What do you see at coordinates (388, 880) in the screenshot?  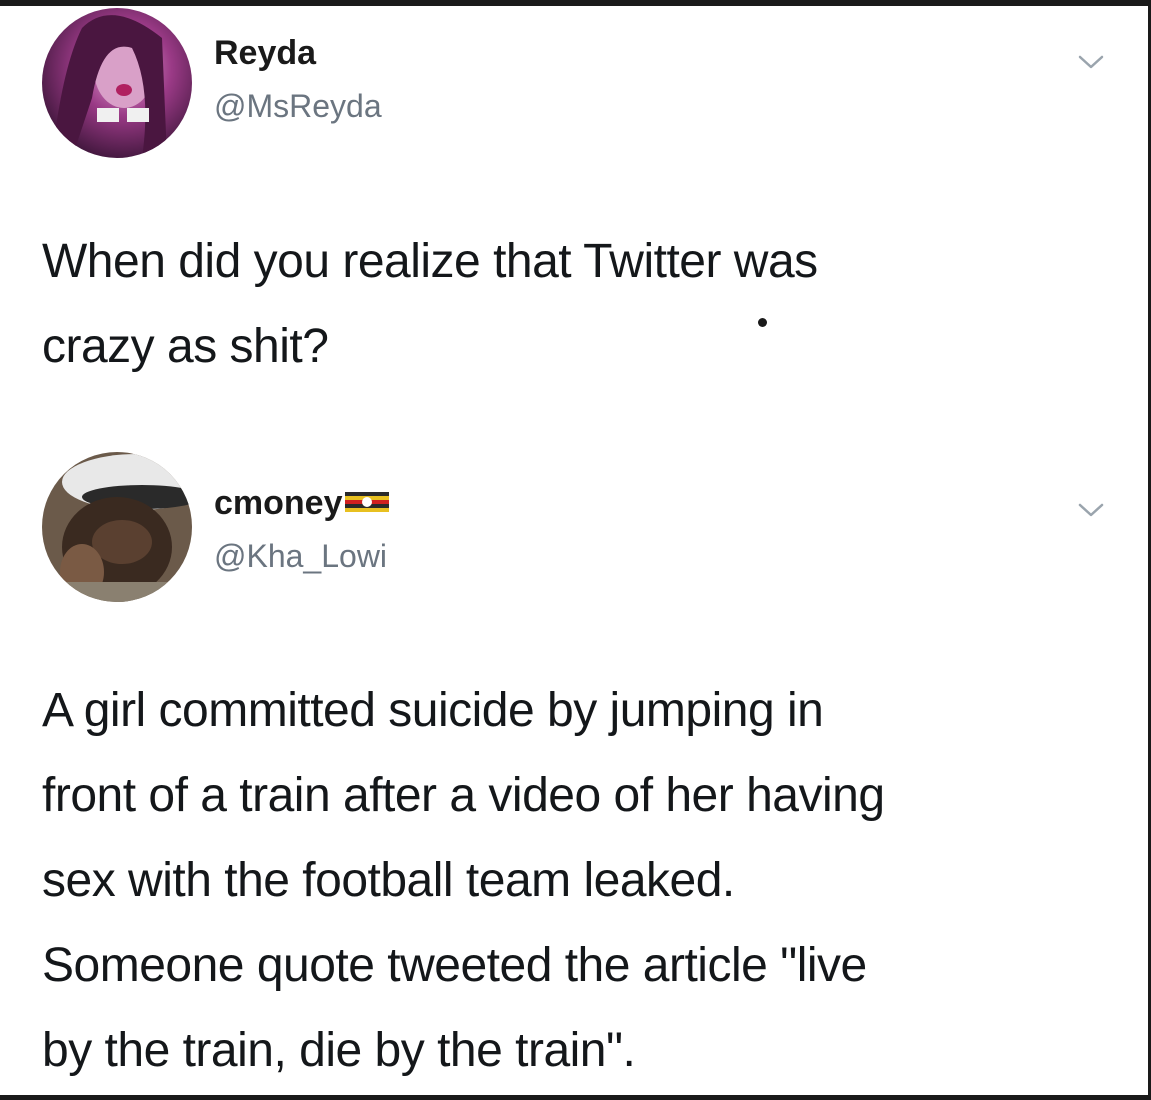 I see `tweet-text-line: sex with the football team leaked.` at bounding box center [388, 880].